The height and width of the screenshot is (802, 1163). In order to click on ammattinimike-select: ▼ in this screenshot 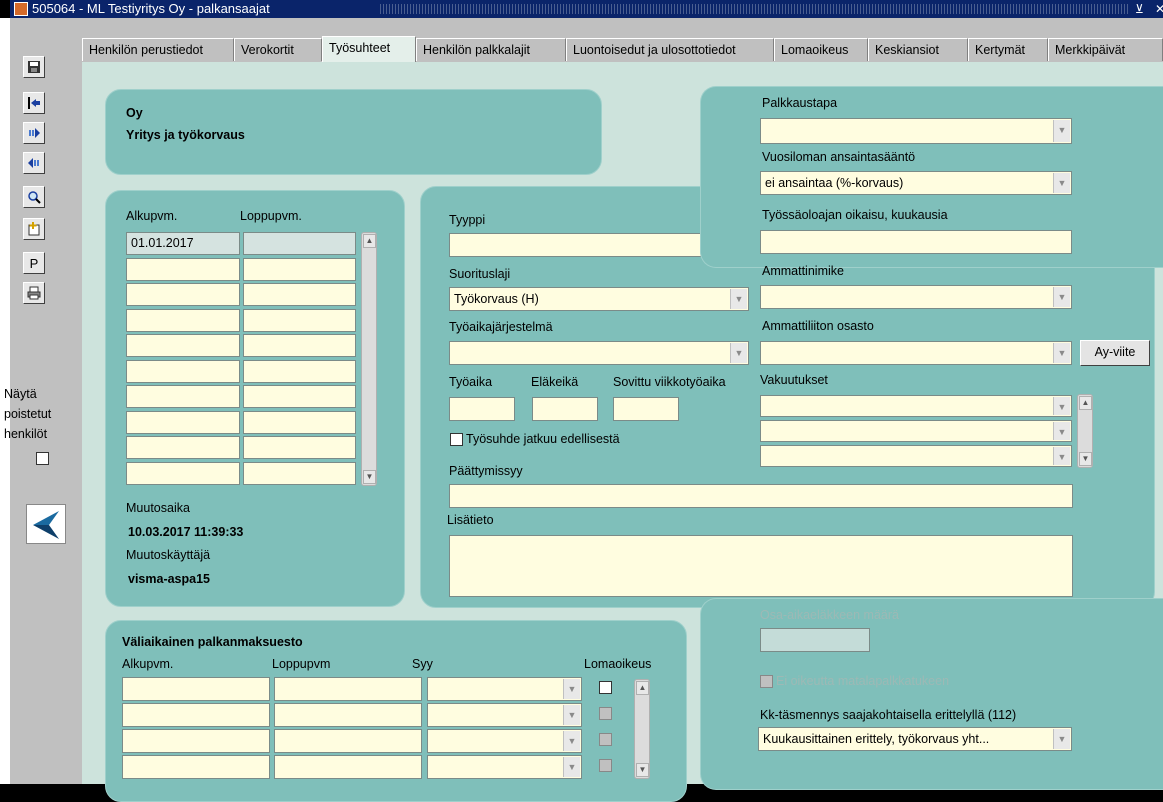, I will do `click(916, 297)`.